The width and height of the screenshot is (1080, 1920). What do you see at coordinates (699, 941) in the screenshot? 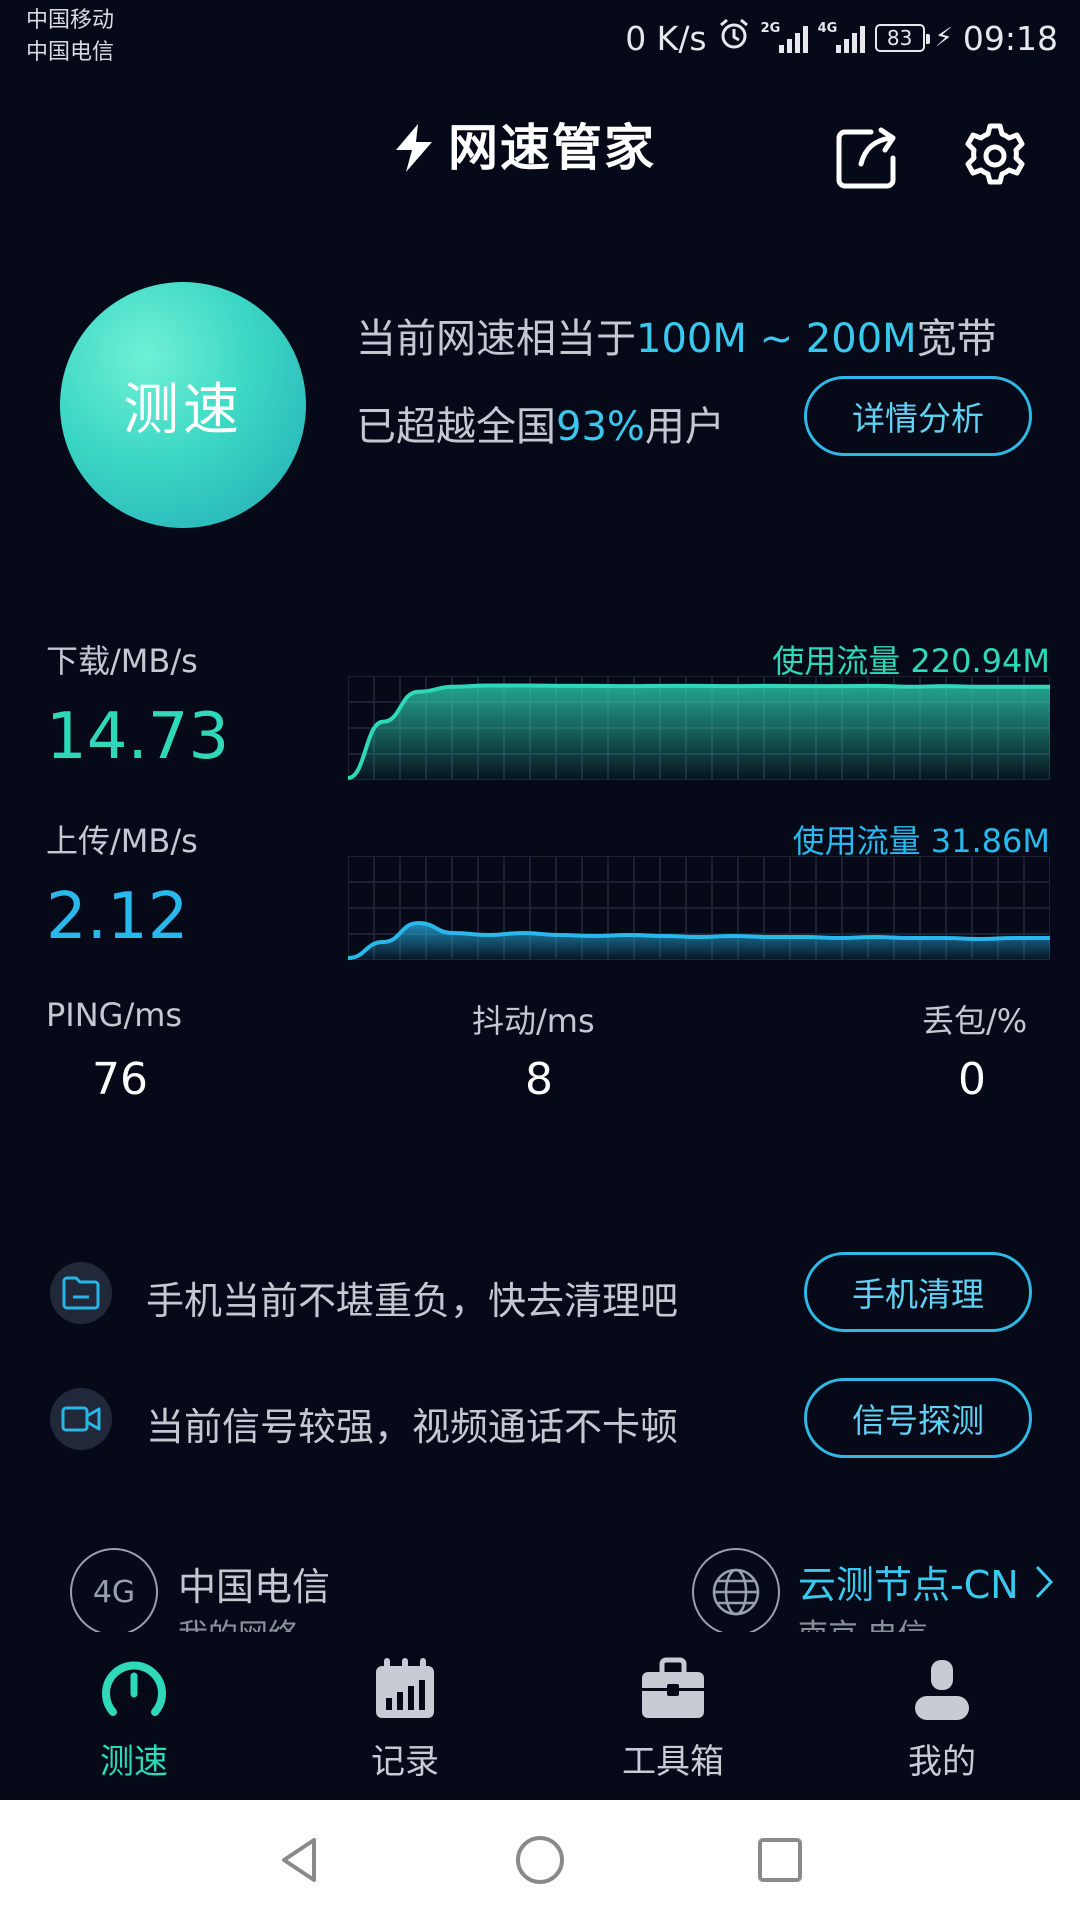
I see `upload-area` at bounding box center [699, 941].